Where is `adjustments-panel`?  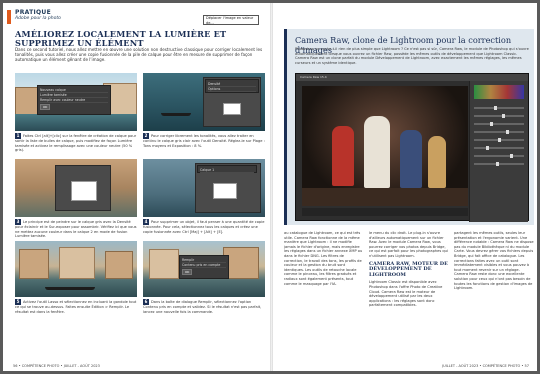 adjustments-panel is located at coordinates (498, 151).